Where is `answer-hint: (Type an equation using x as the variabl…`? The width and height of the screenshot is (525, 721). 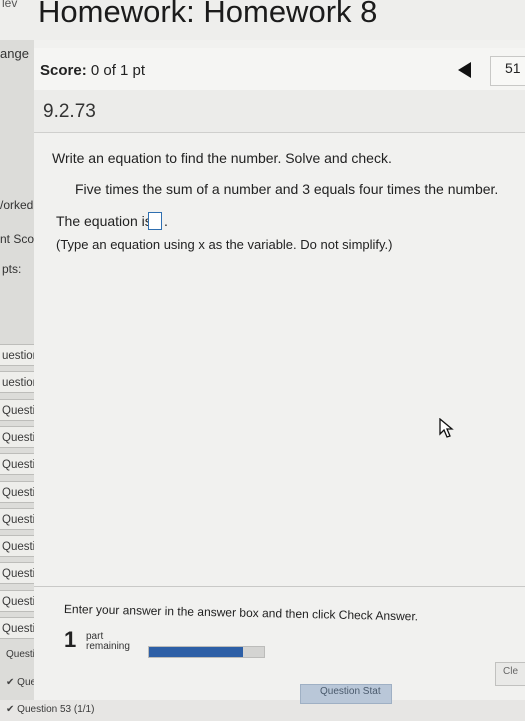 answer-hint: (Type an equation using x as the variabl… is located at coordinates (224, 244).